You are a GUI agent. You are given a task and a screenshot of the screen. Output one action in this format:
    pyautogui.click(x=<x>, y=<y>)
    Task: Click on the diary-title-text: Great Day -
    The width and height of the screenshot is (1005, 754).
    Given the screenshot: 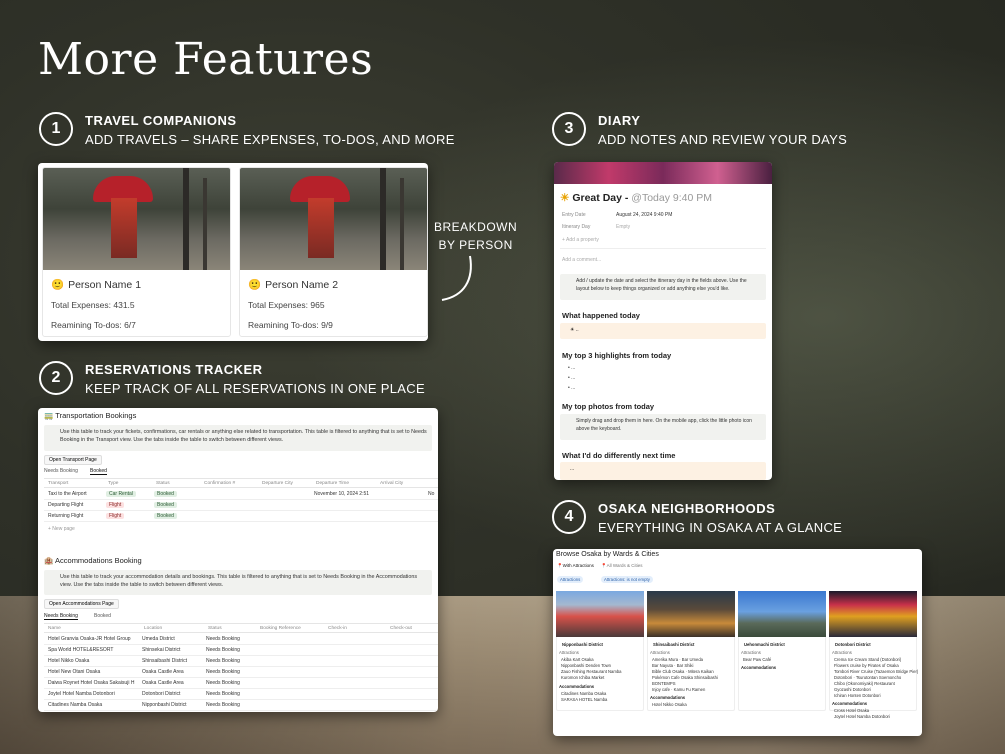 What is the action you would take?
    pyautogui.click(x=600, y=198)
    